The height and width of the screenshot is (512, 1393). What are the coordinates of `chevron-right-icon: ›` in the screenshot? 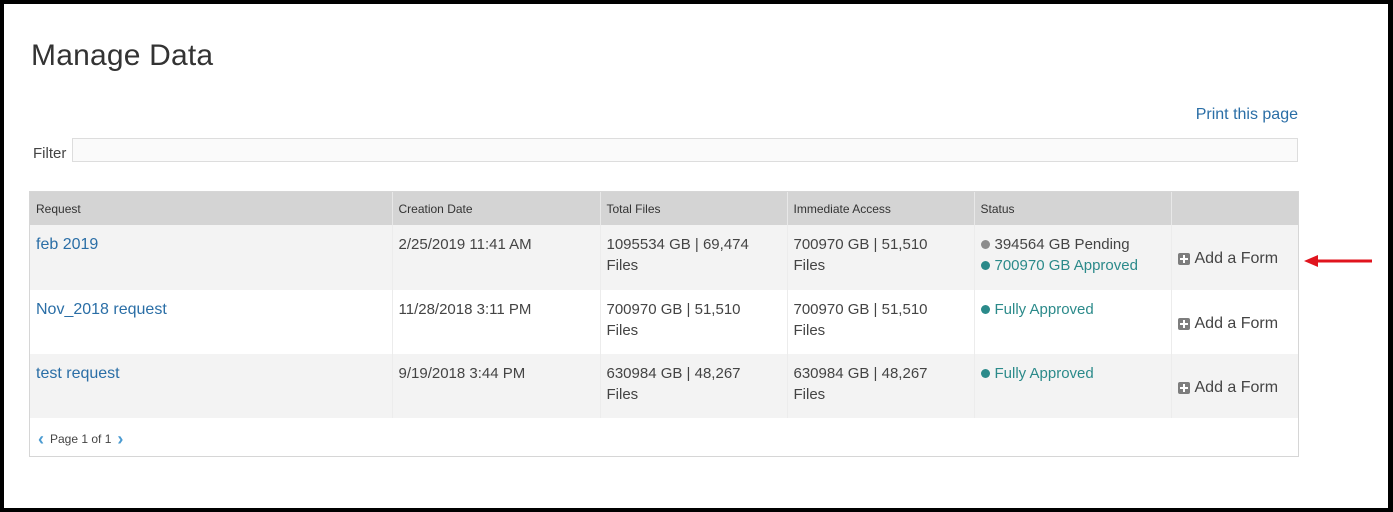 It's located at (120, 439).